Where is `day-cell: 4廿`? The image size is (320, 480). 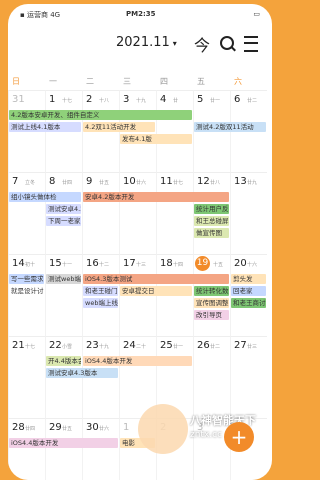 day-cell: 4廿 is located at coordinates (174, 131).